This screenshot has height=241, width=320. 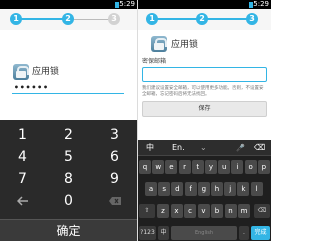 I want to click on key-p: p, so click(x=263, y=167).